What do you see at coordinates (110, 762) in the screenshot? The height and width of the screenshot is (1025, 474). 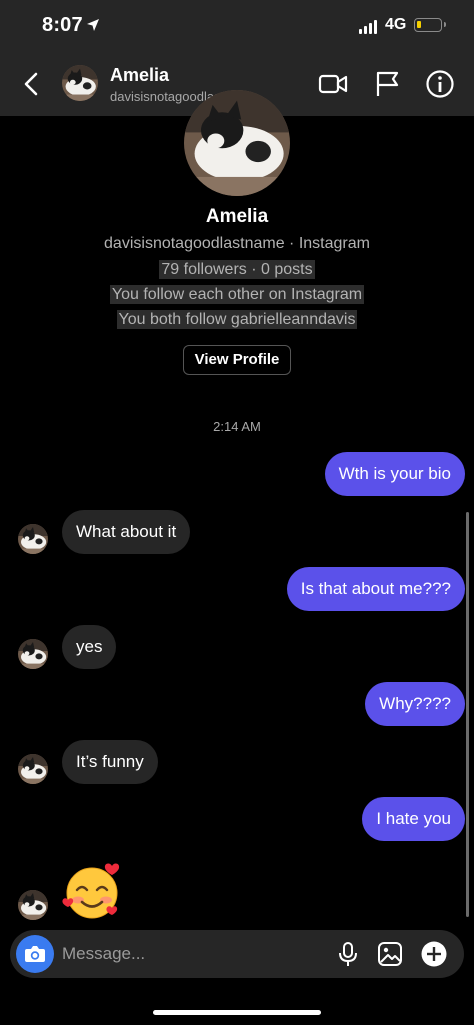 I see `message-received: It’s funny` at bounding box center [110, 762].